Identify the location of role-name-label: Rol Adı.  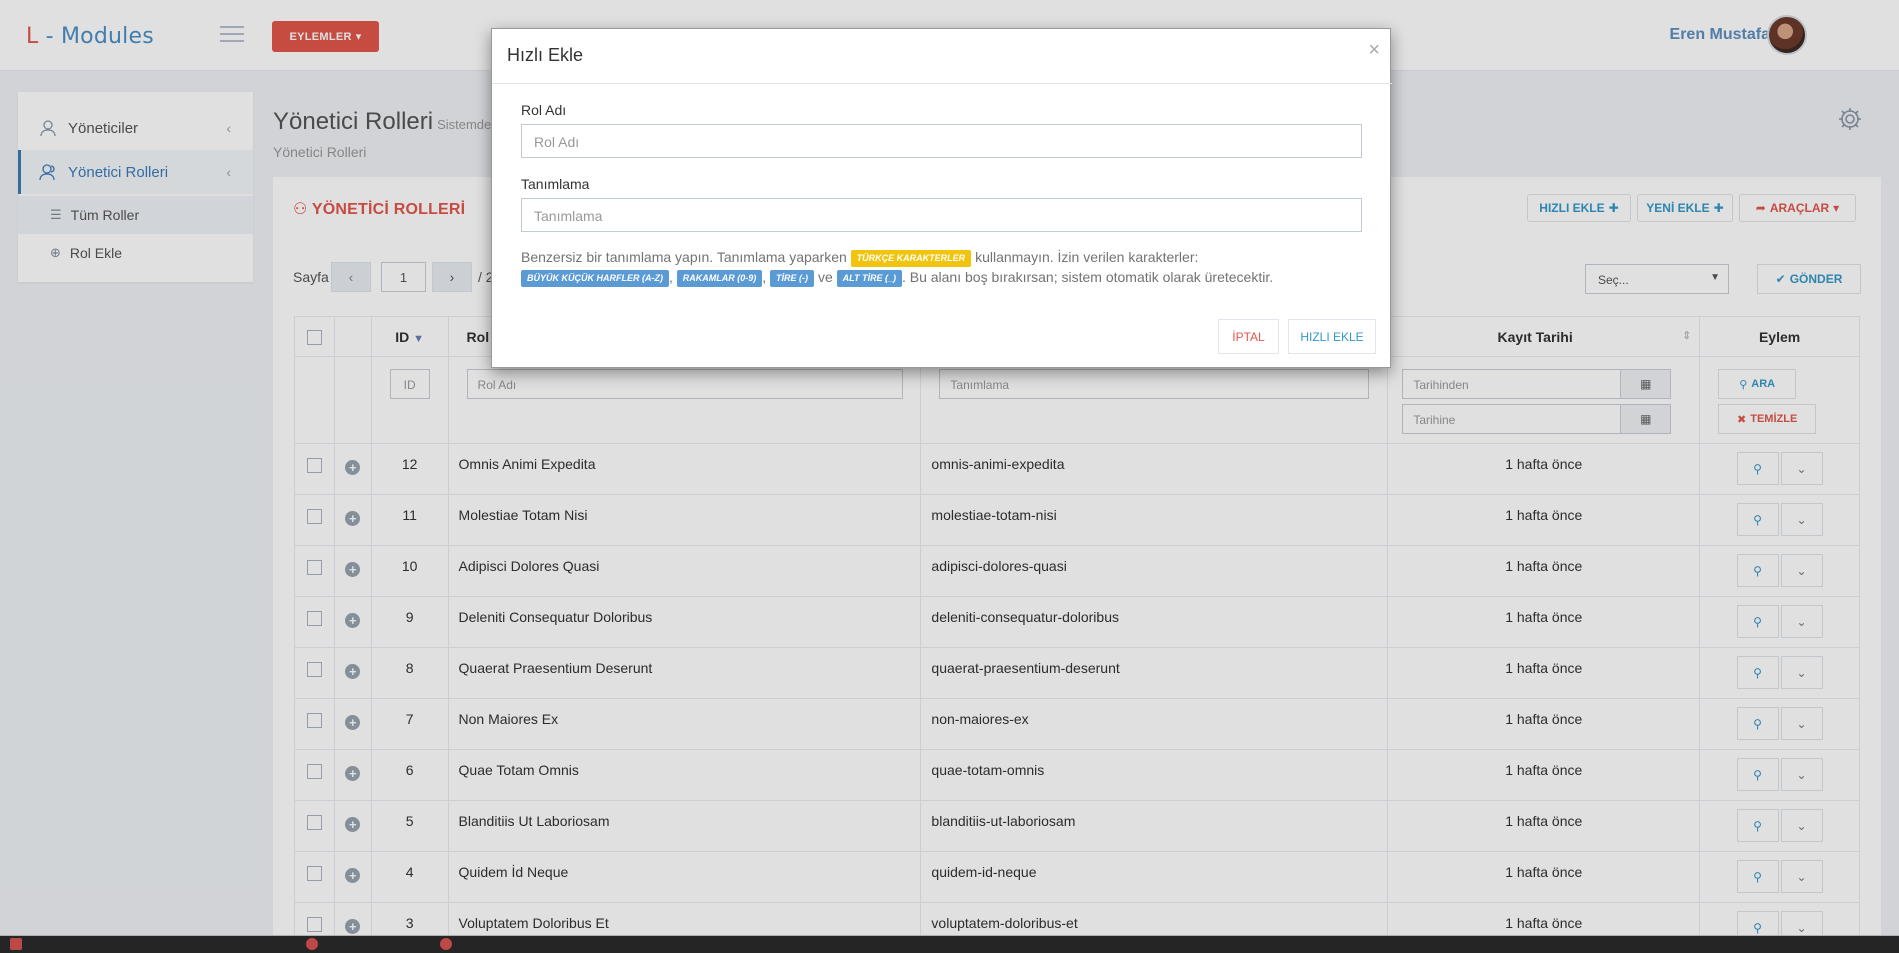
(544, 110).